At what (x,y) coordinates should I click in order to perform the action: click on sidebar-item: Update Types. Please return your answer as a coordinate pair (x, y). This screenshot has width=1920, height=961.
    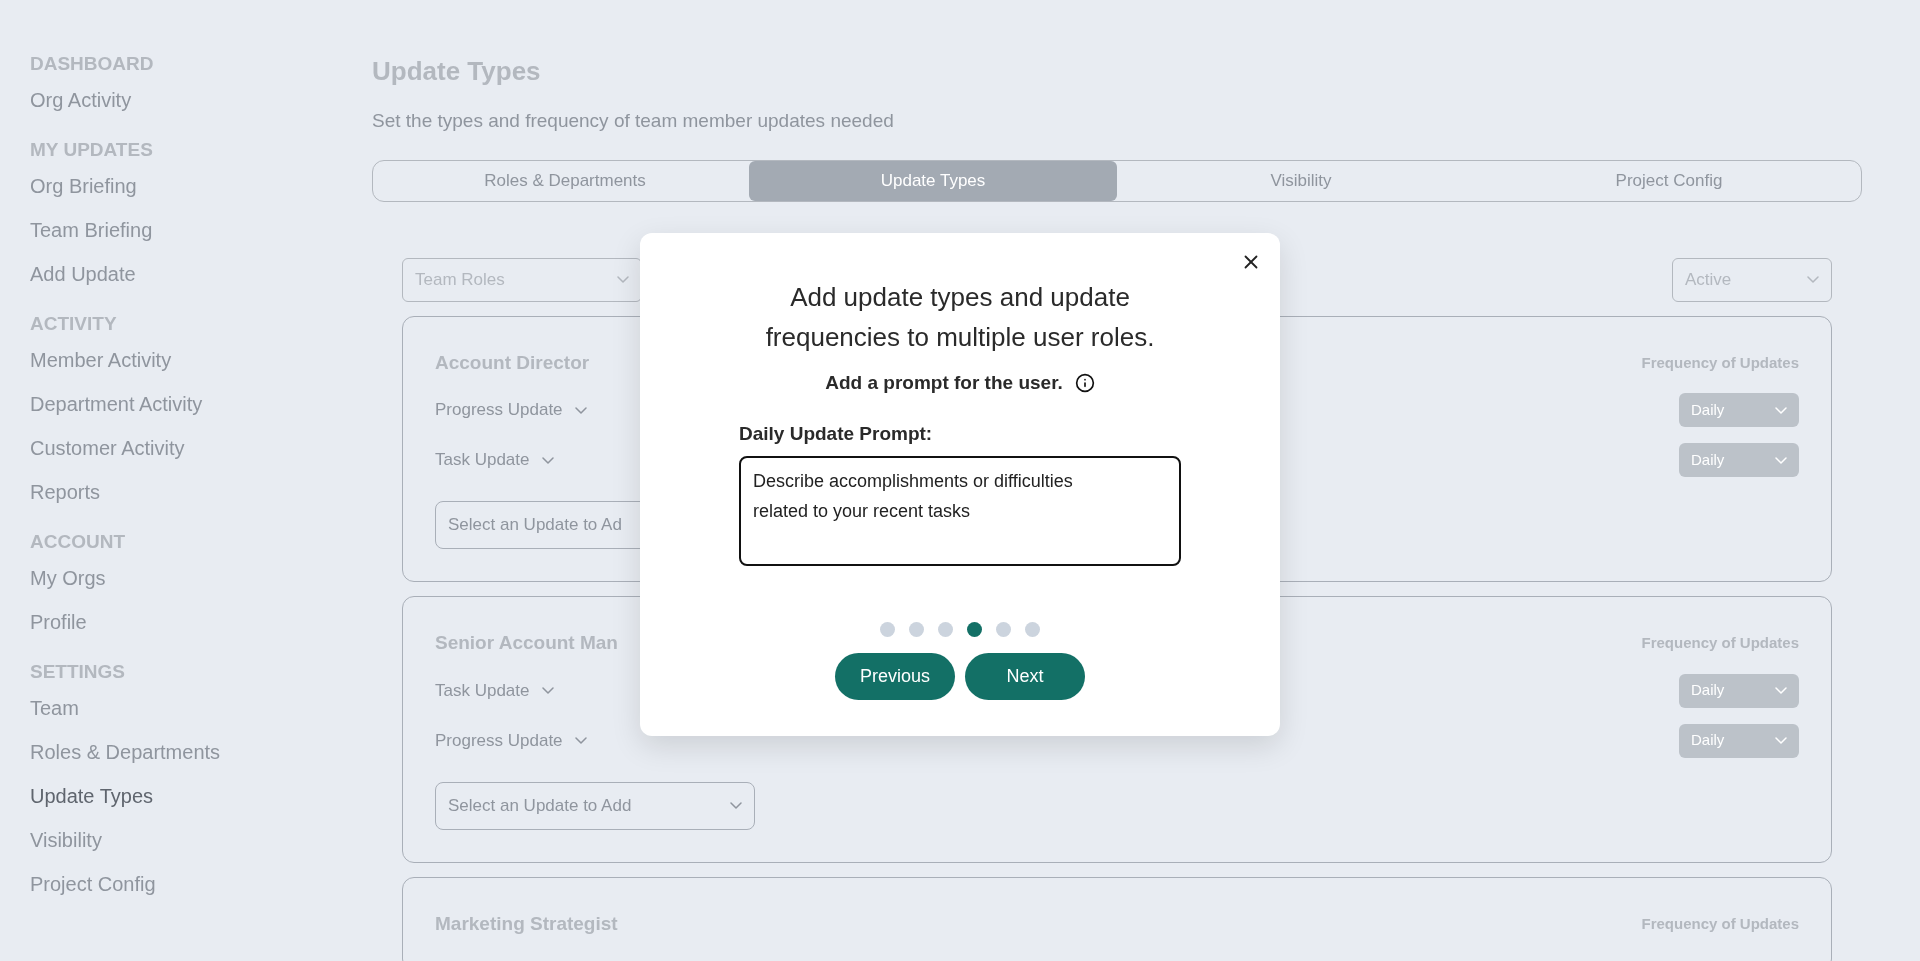
    Looking at the image, I should click on (201, 796).